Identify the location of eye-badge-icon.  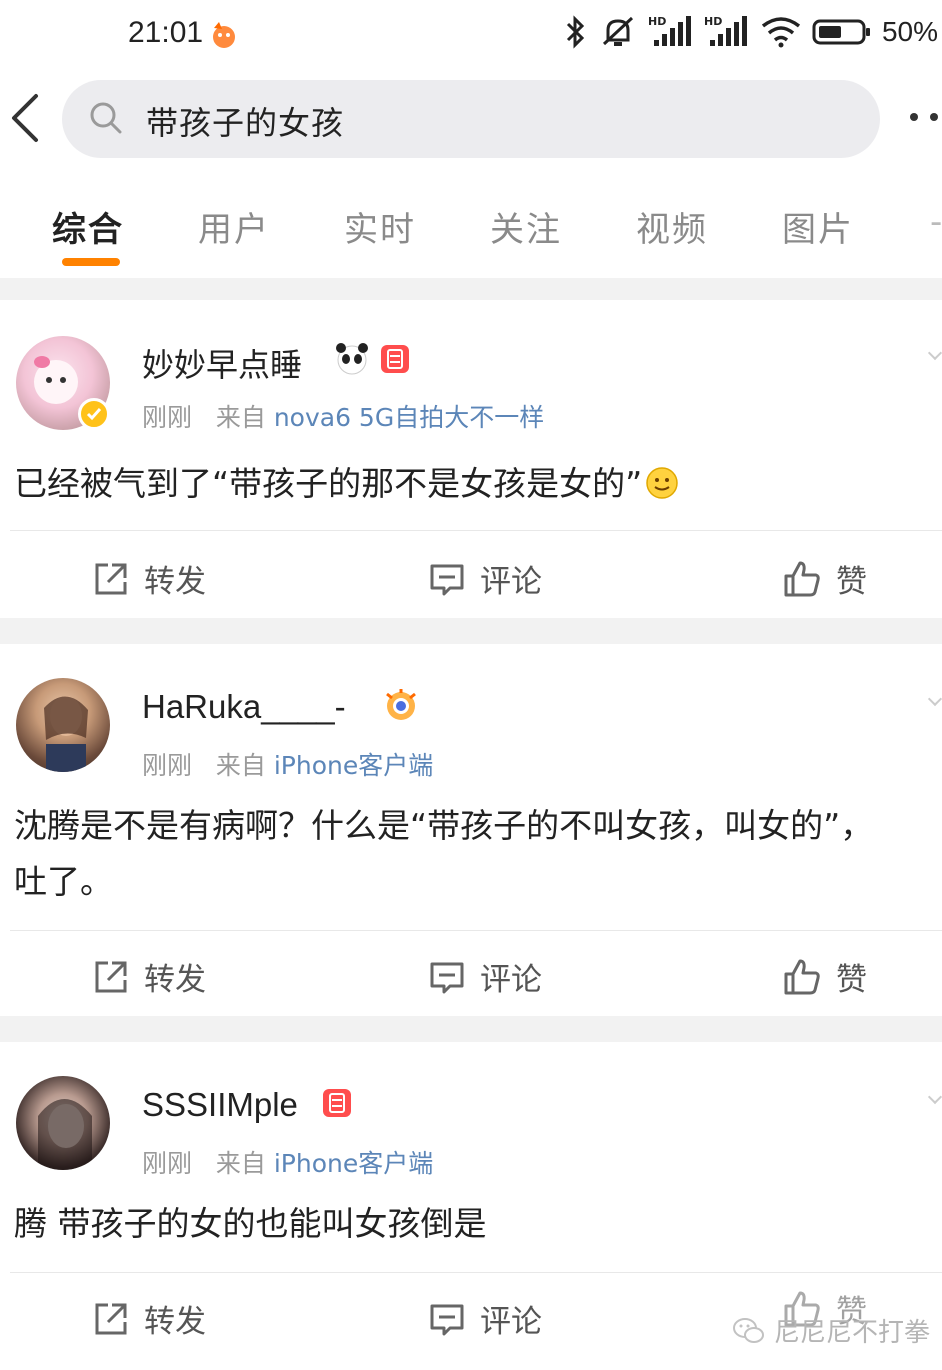
(401, 704).